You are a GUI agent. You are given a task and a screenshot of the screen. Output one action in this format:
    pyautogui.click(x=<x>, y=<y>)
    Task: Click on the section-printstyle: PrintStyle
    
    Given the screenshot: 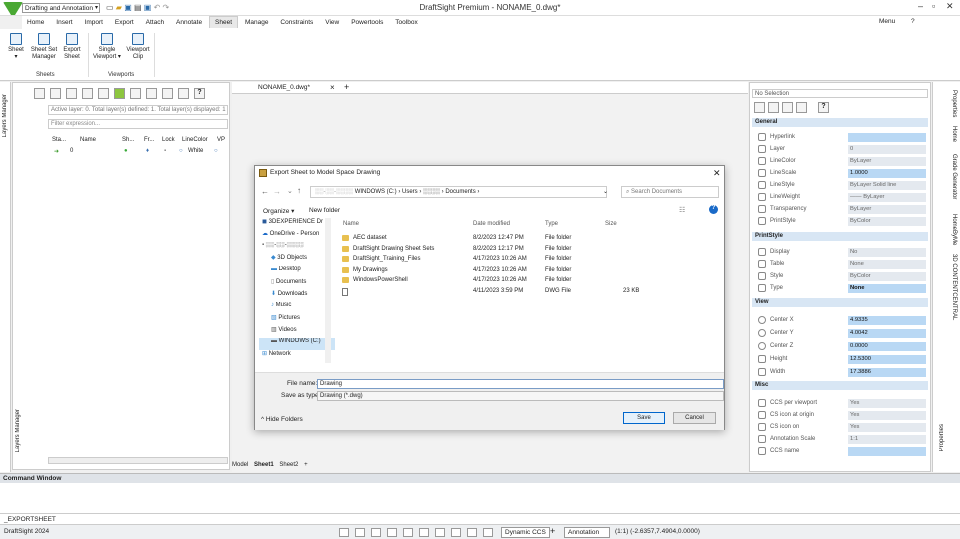 What is the action you would take?
    pyautogui.click(x=840, y=236)
    